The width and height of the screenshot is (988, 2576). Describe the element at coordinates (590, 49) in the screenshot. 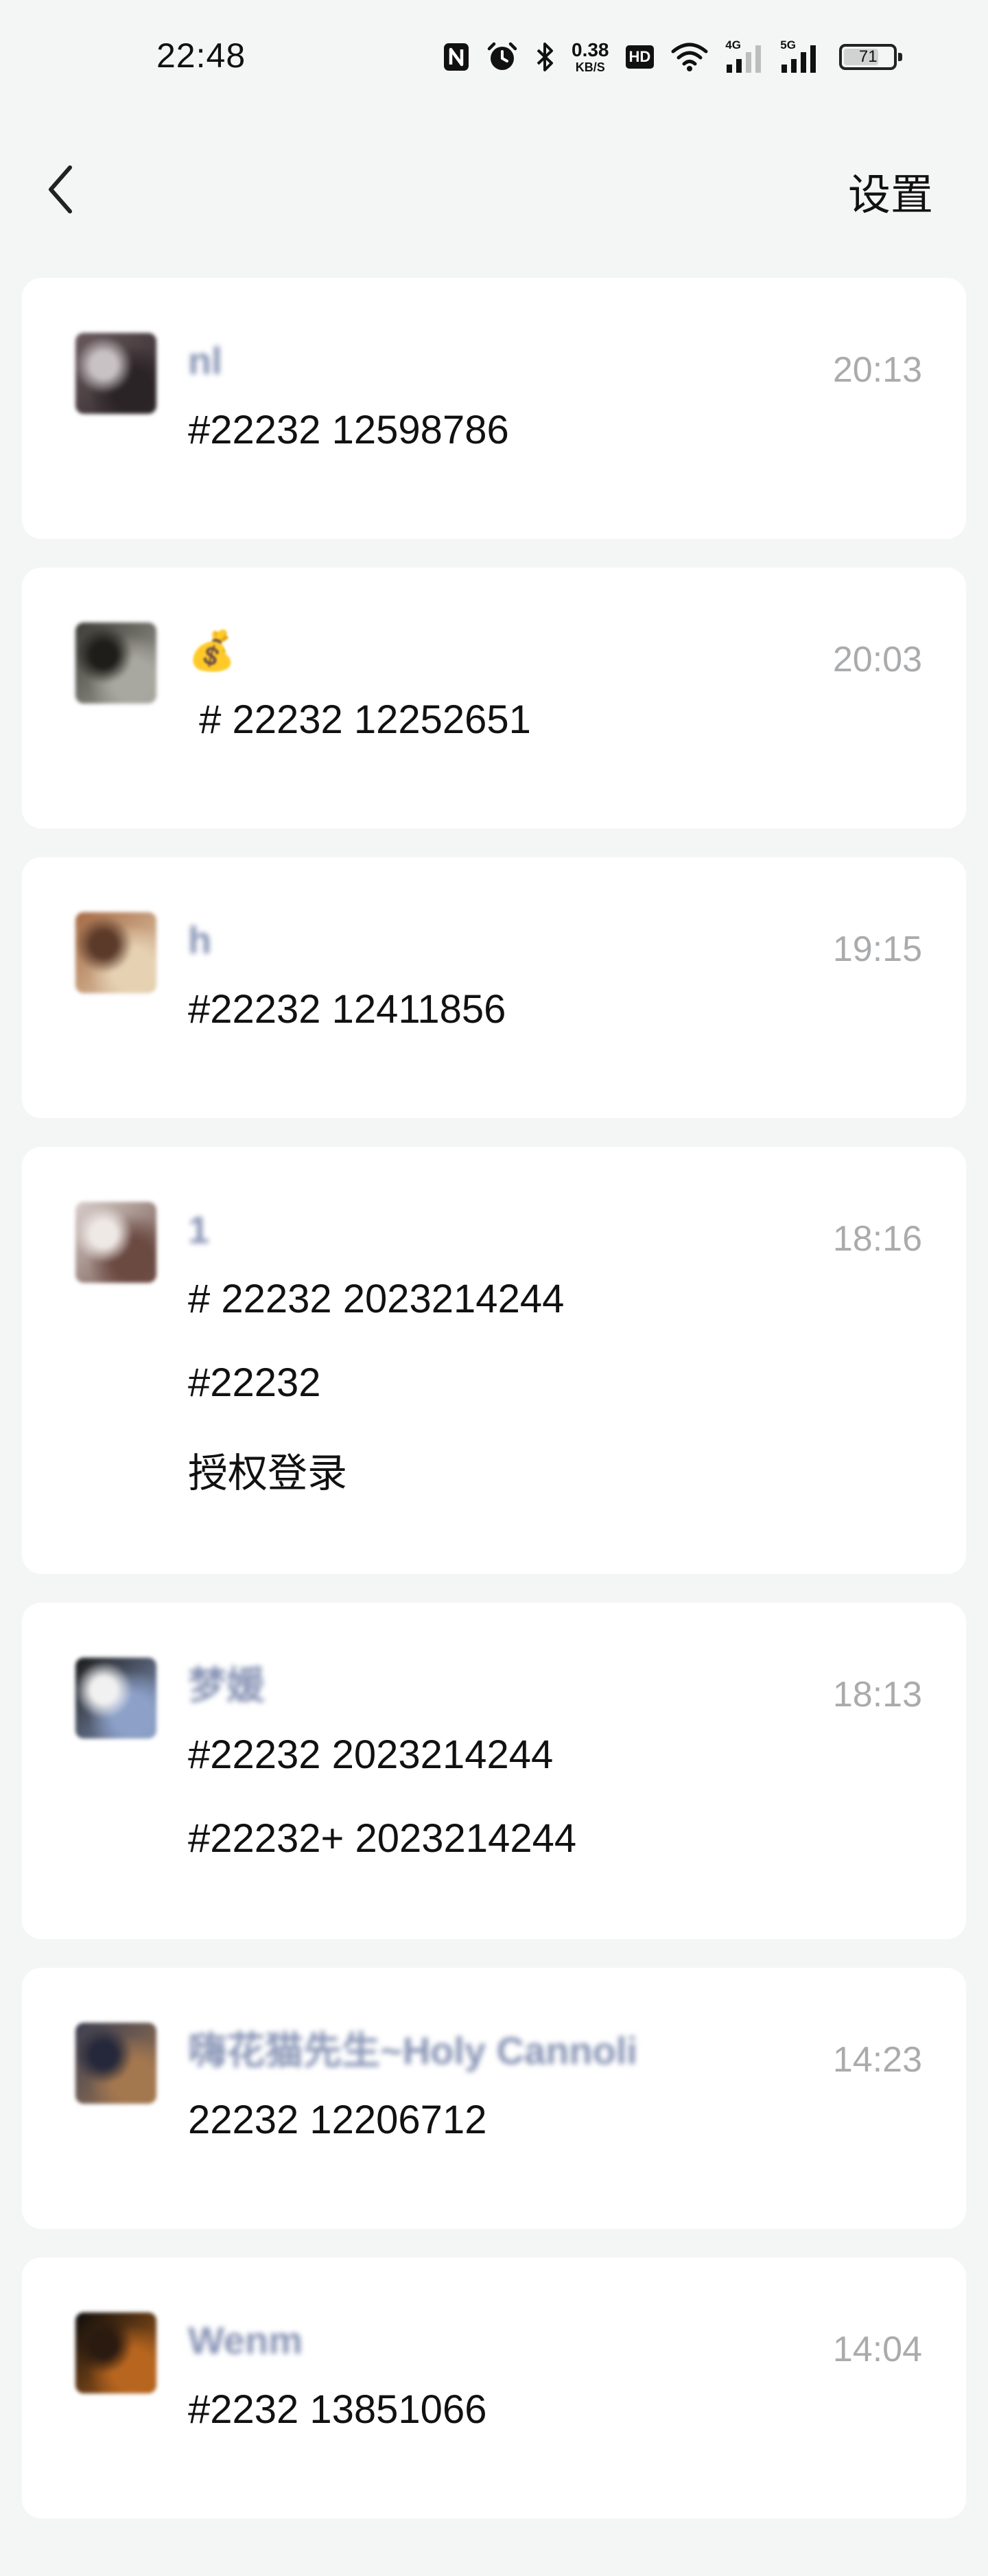

I see `network-speed-value: 0.38` at that location.